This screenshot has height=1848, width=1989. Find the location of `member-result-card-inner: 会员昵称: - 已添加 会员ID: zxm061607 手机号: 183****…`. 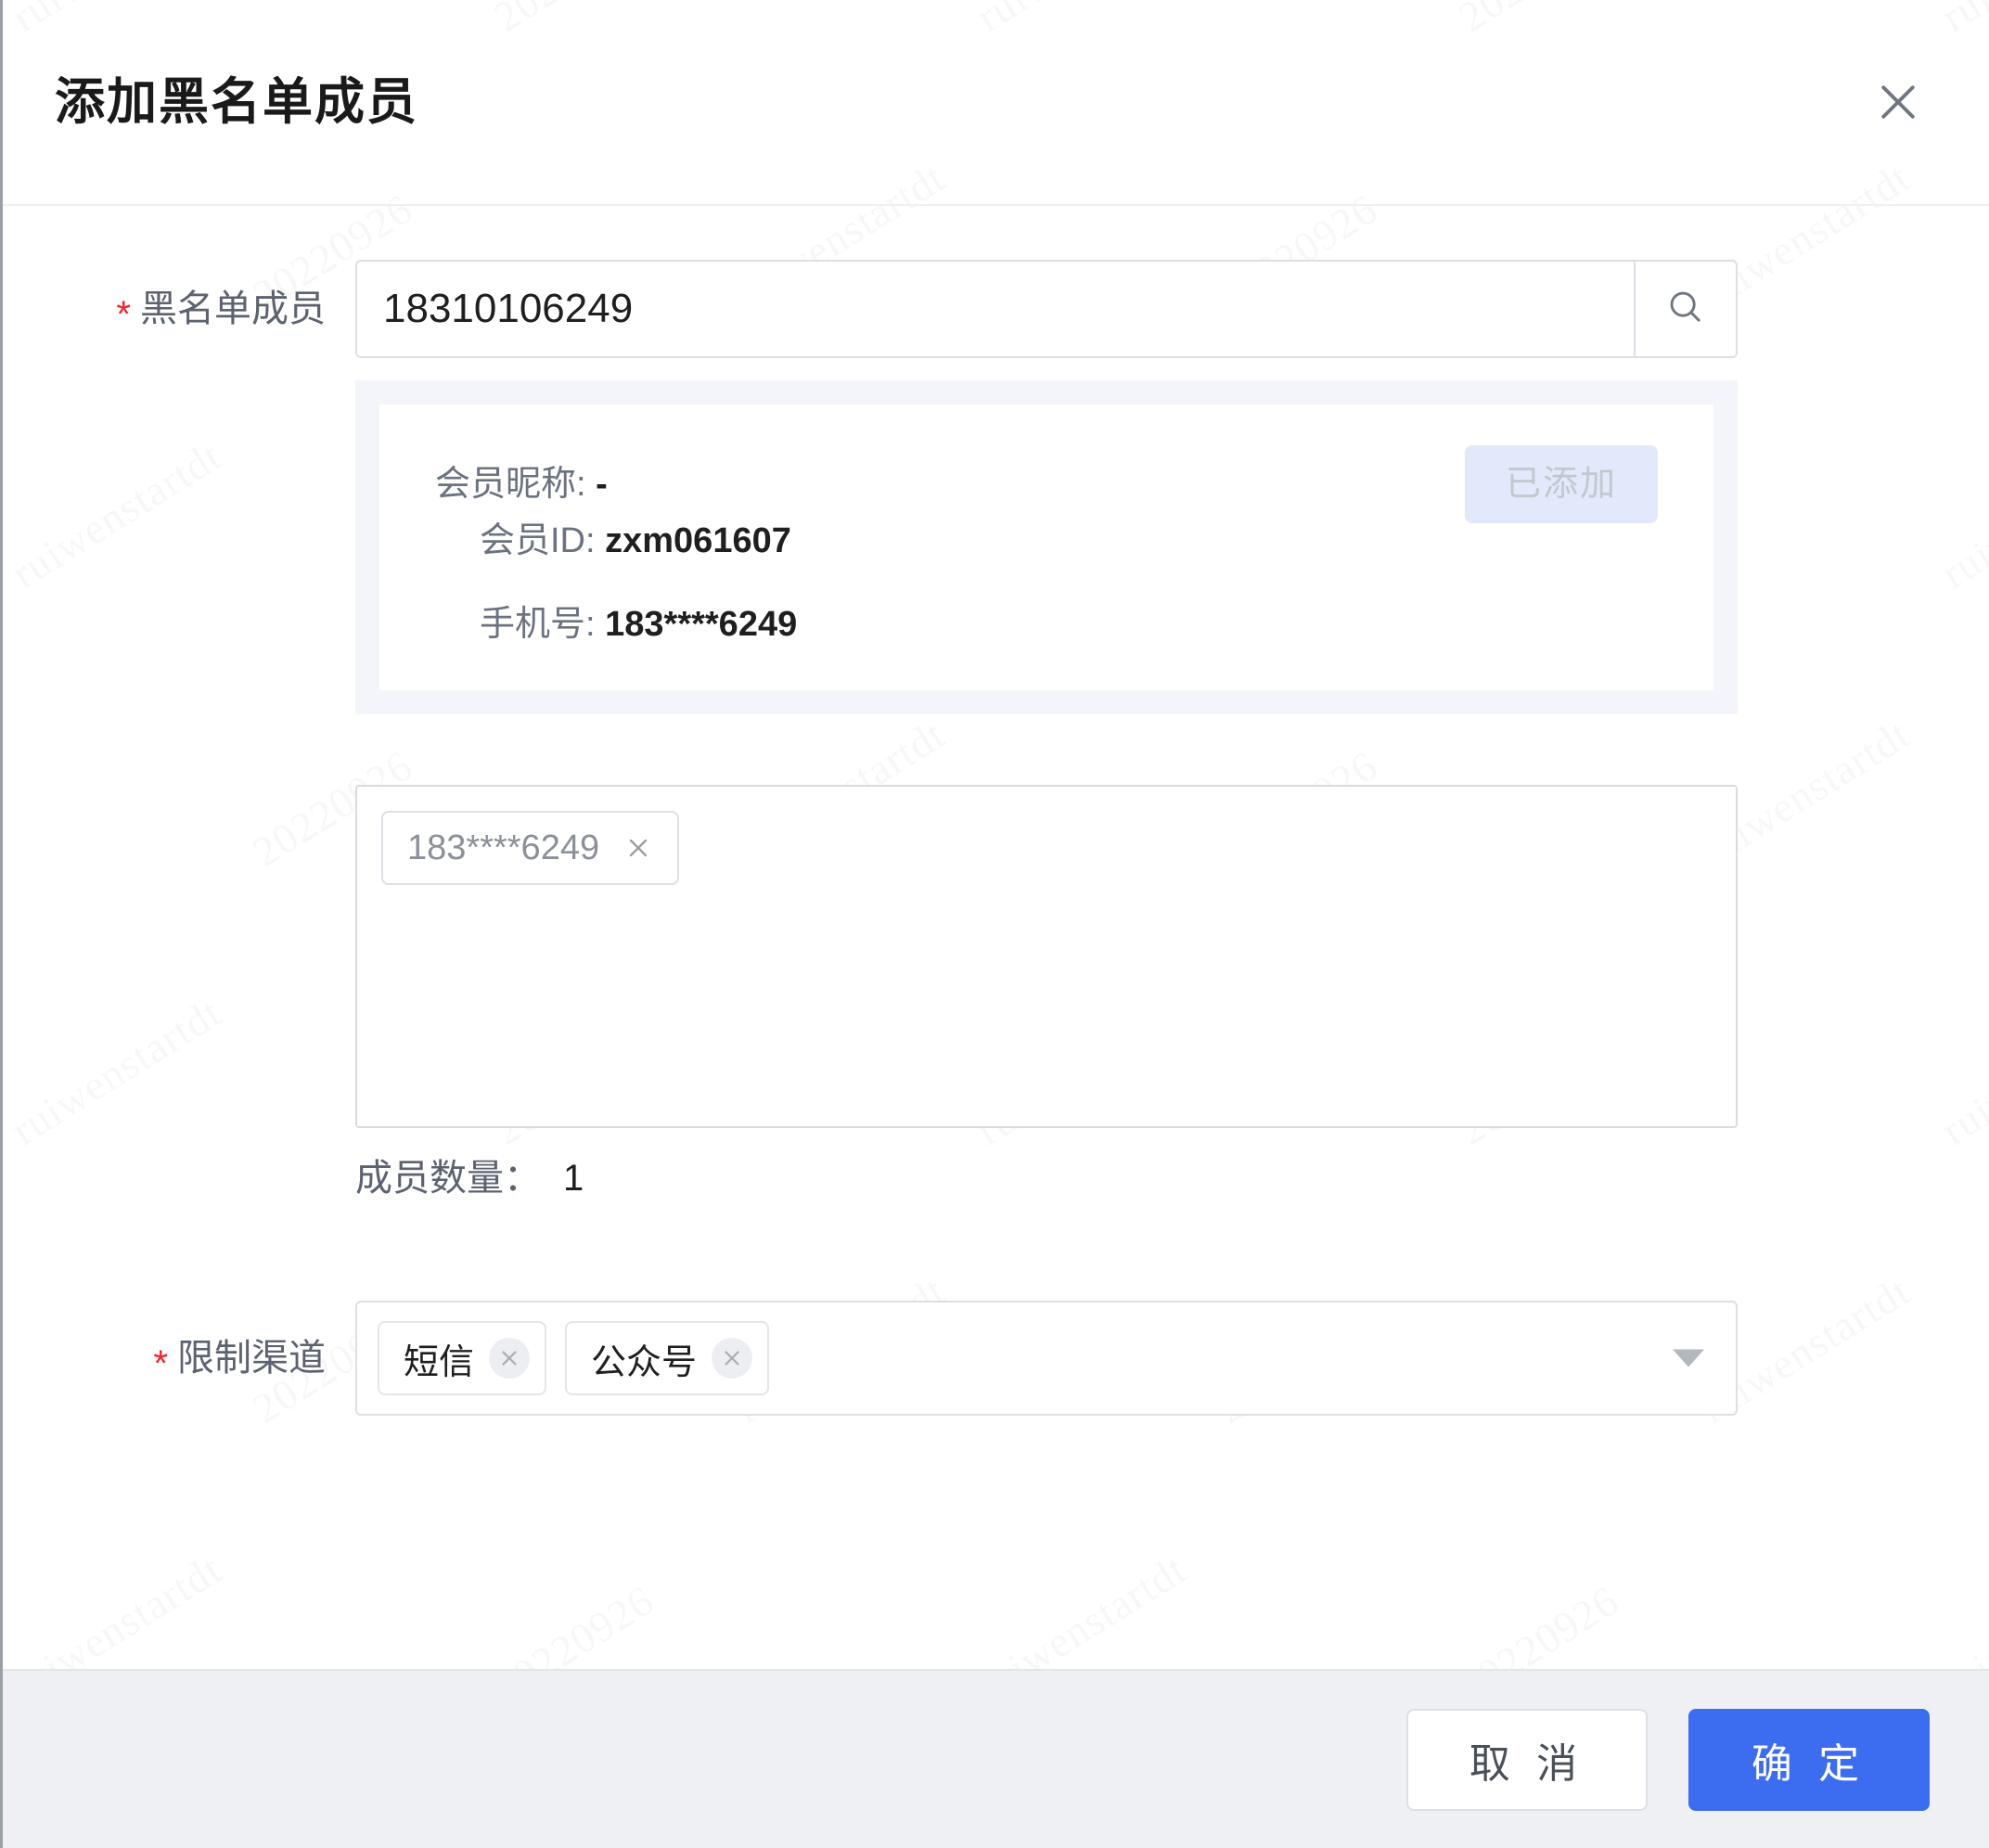

member-result-card-inner: 会员昵称: - 已添加 会员ID: zxm061607 手机号: 183****… is located at coordinates (1046, 547).